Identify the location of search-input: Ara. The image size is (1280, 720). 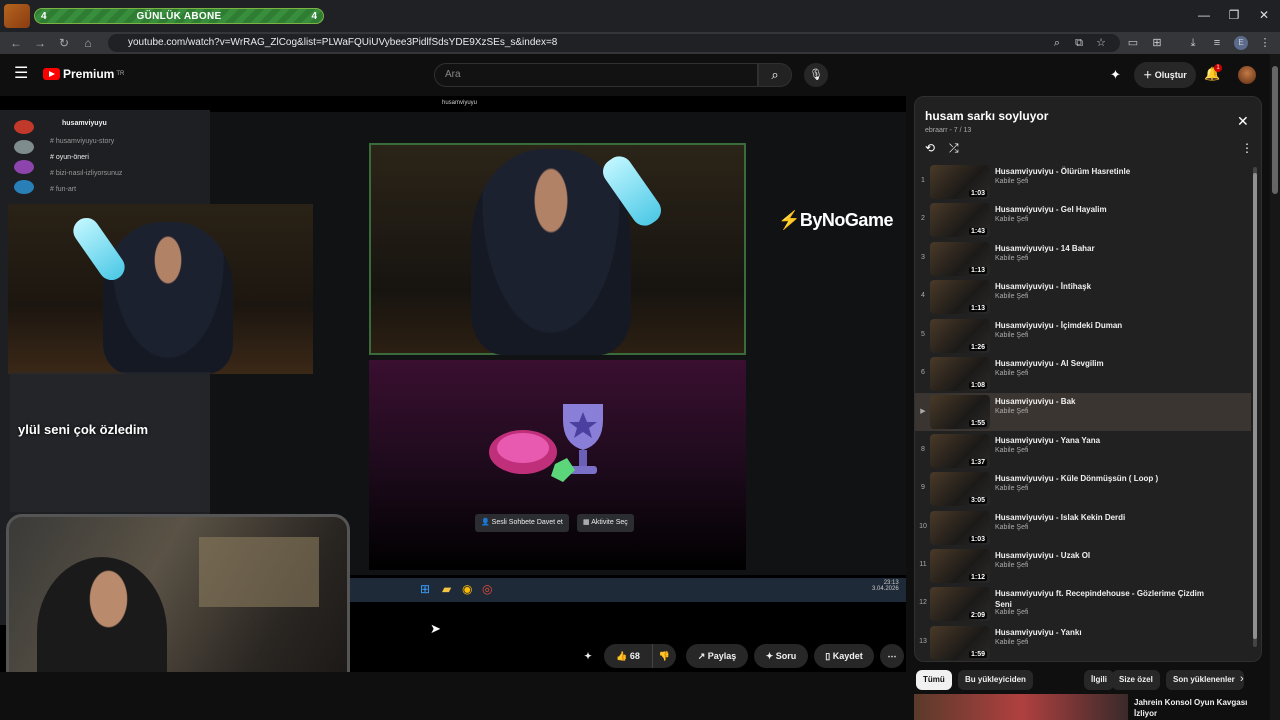
(596, 75).